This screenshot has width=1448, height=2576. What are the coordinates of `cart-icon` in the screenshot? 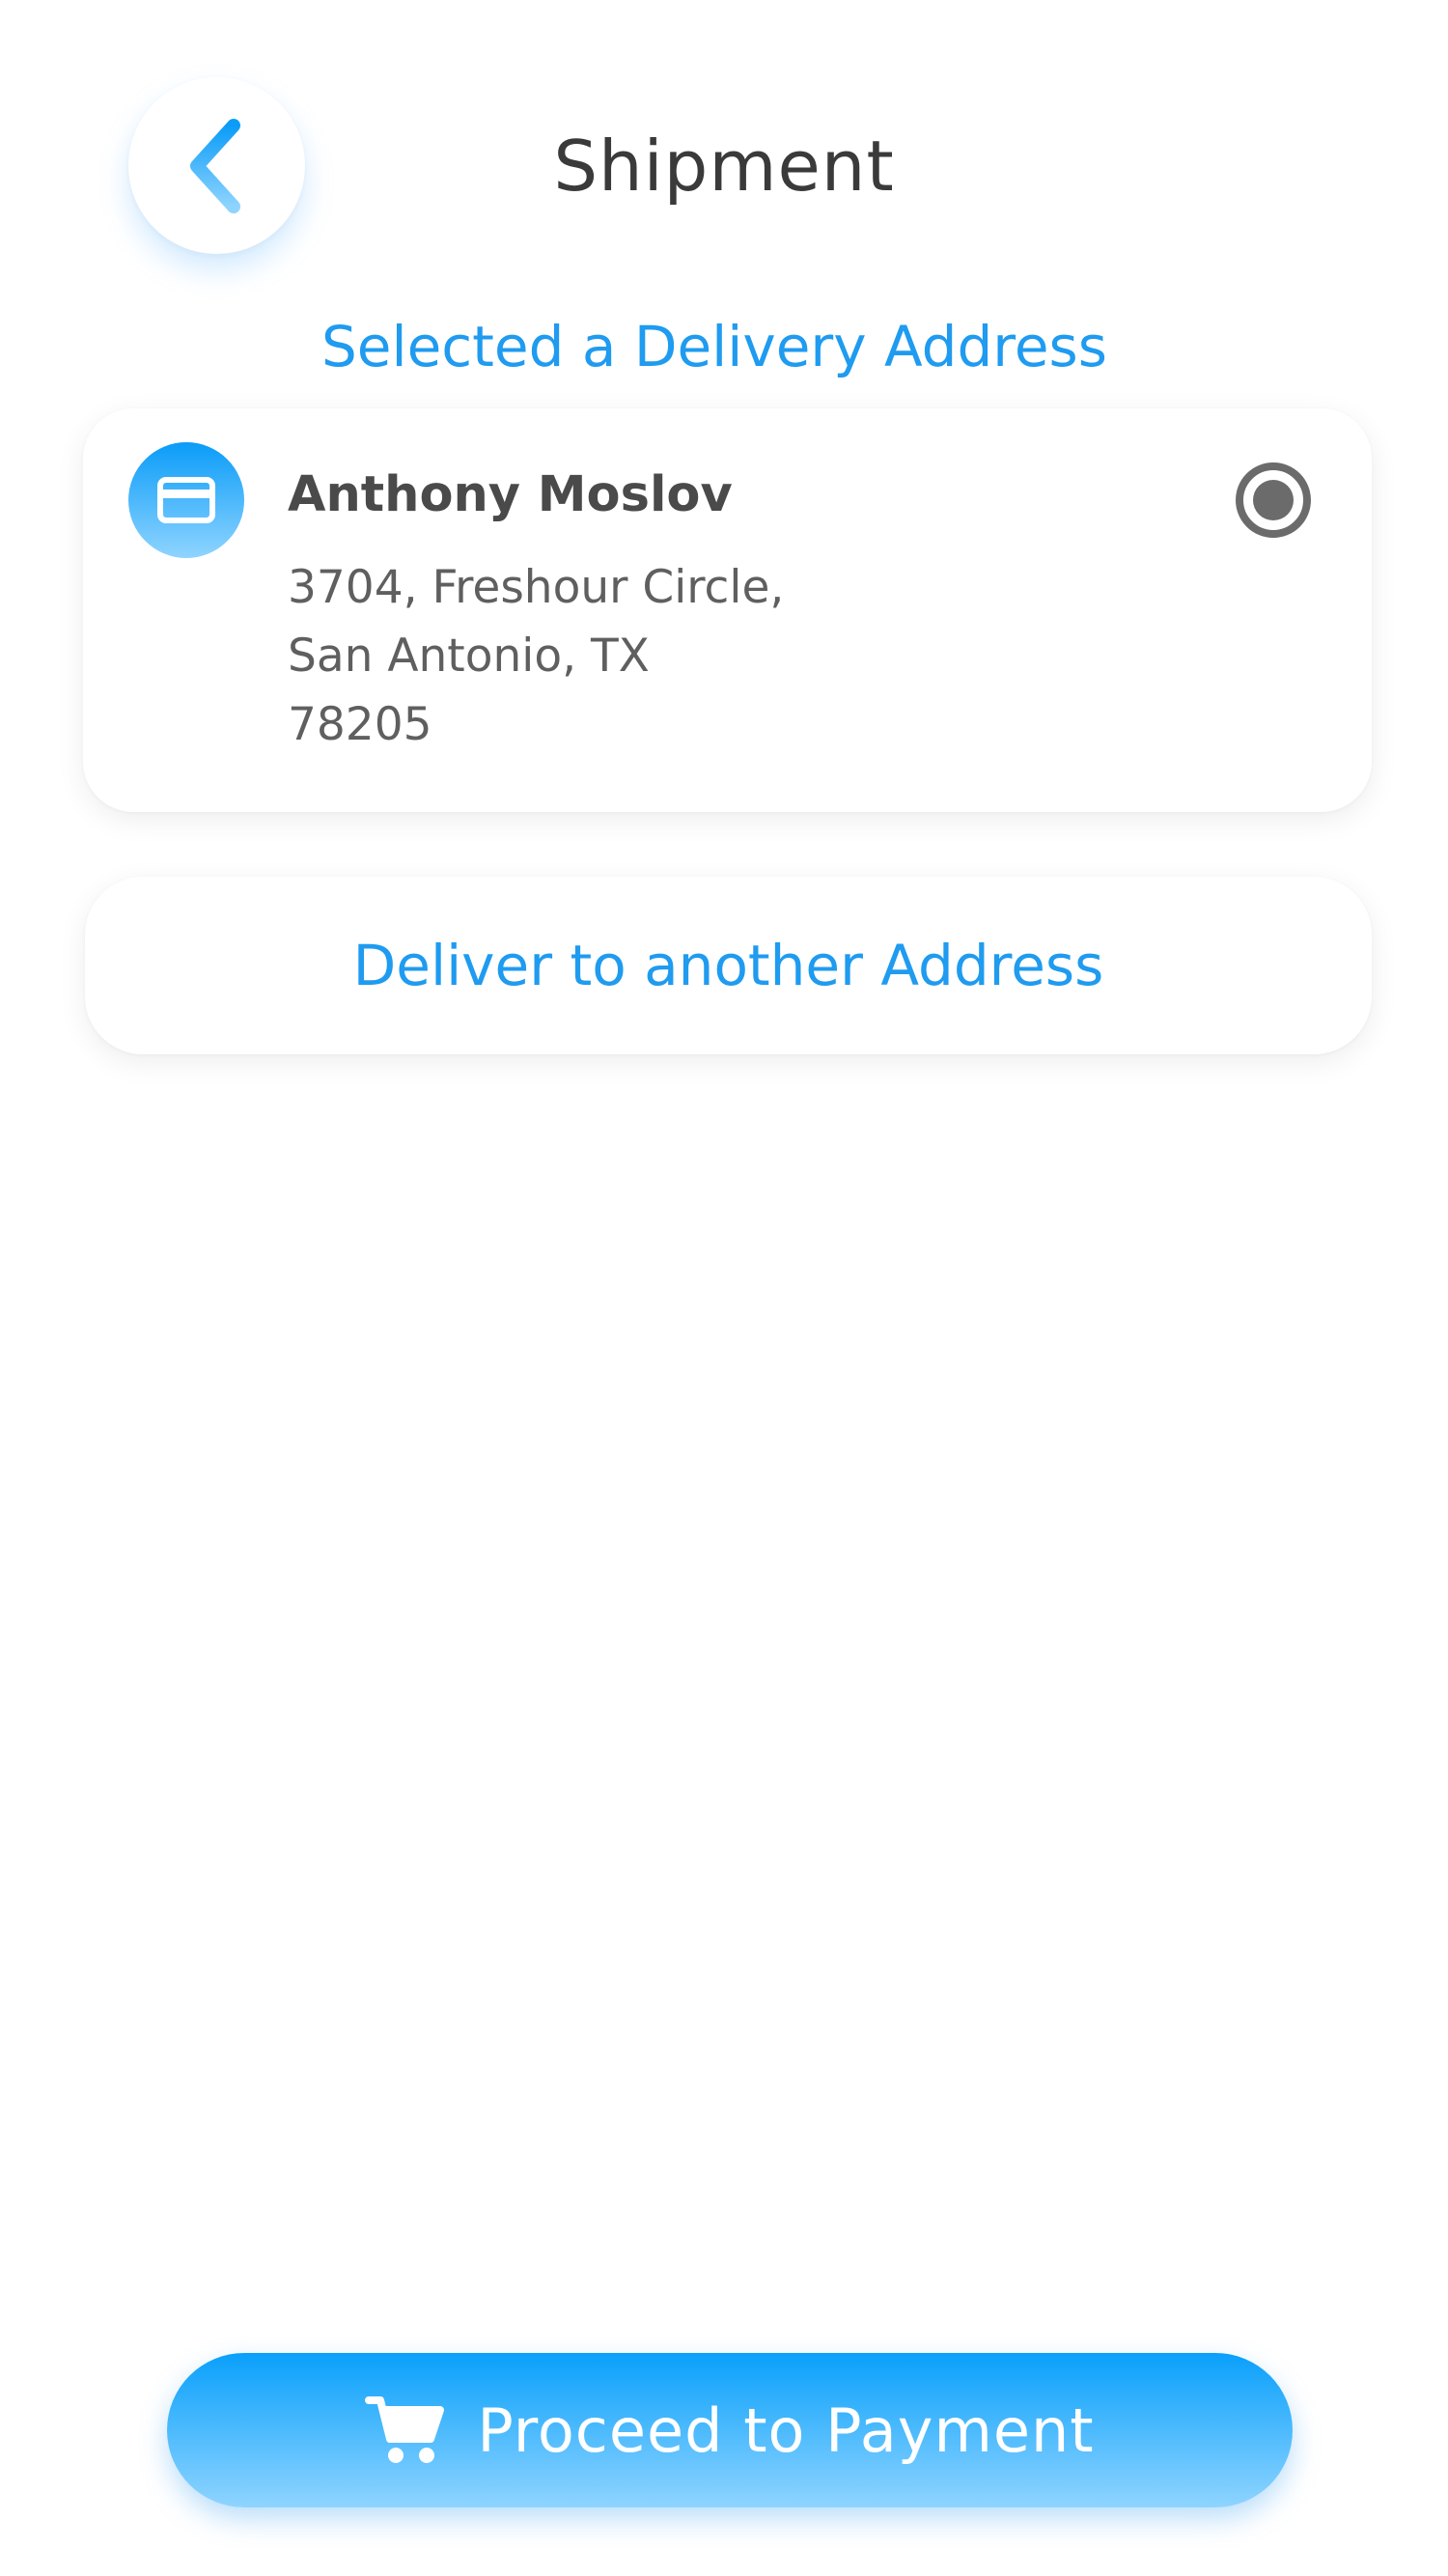 It's located at (405, 2430).